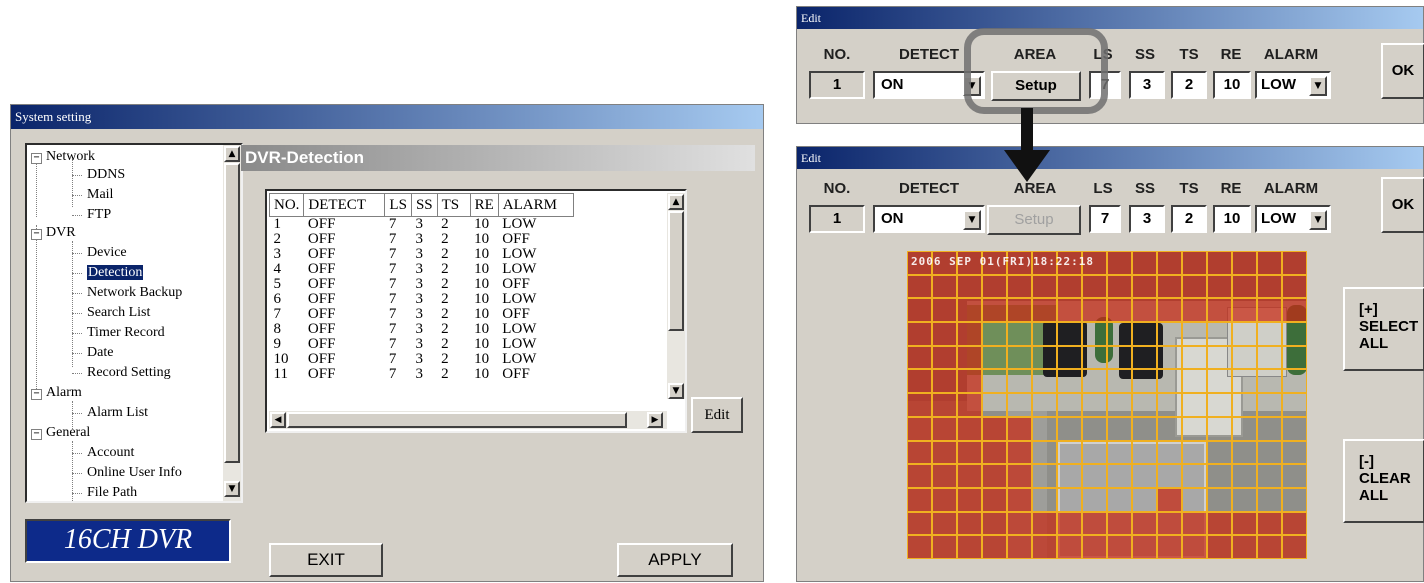  I want to click on tree-dvr: DVR, so click(61, 232).